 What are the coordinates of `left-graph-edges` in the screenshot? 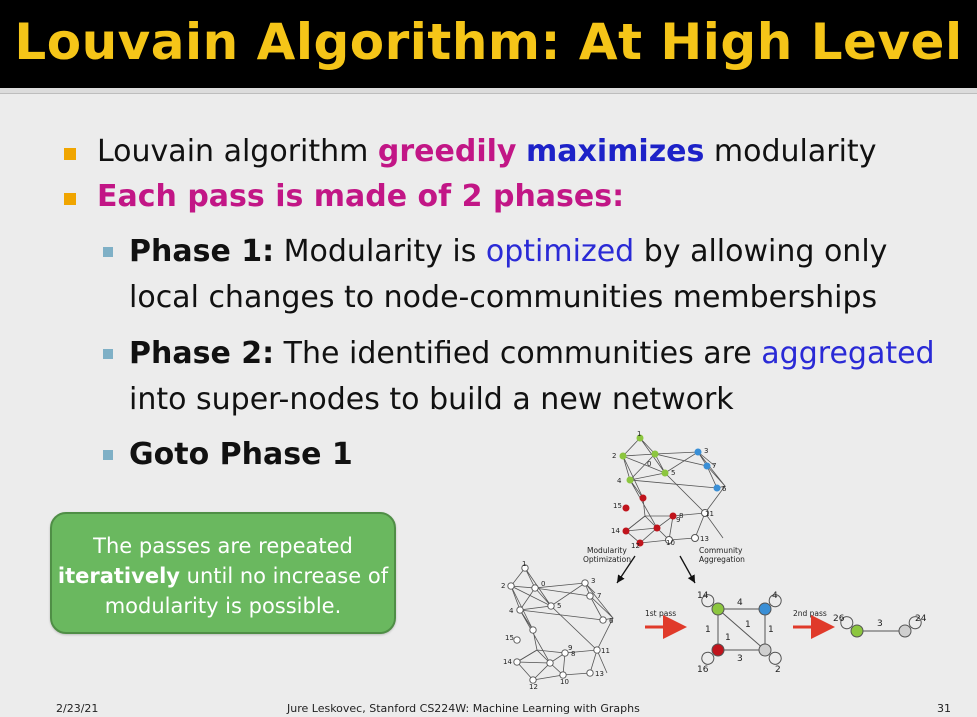 It's located at (562, 624).